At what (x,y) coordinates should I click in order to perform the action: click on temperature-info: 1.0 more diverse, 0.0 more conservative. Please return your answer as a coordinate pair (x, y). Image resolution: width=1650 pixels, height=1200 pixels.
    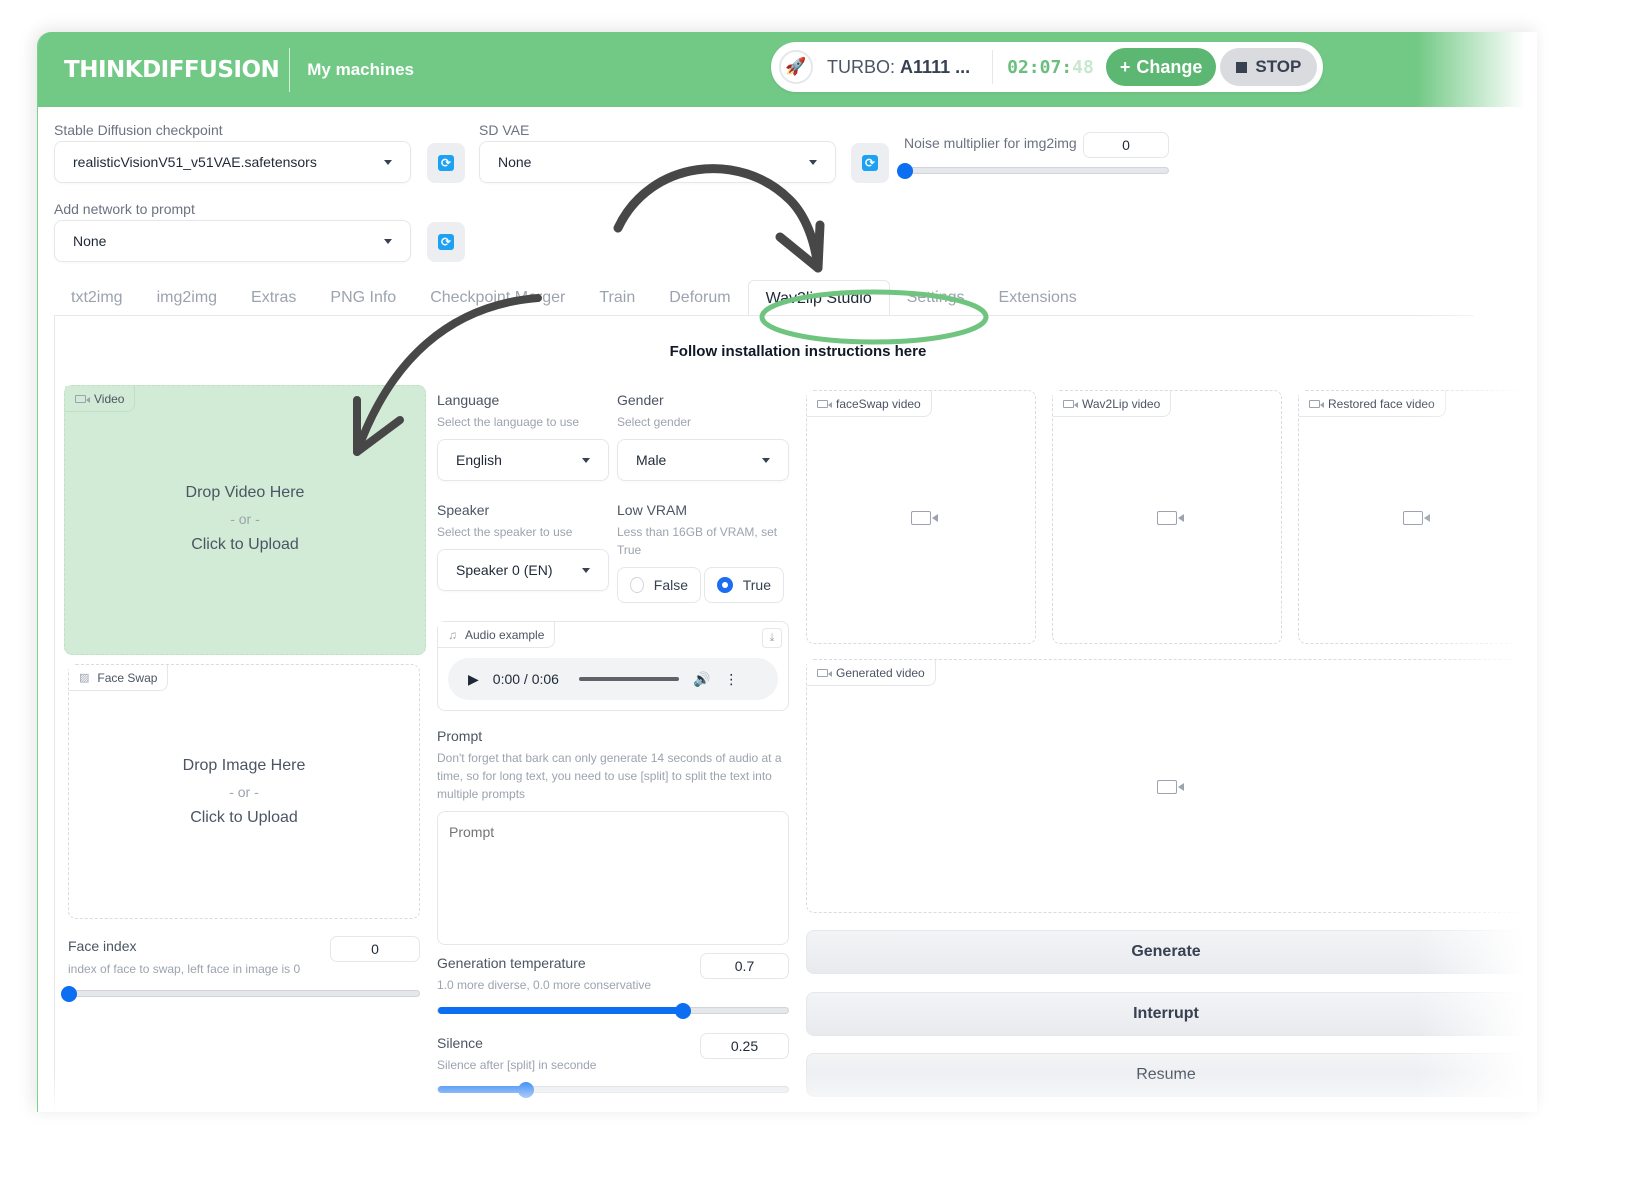
    Looking at the image, I should click on (544, 985).